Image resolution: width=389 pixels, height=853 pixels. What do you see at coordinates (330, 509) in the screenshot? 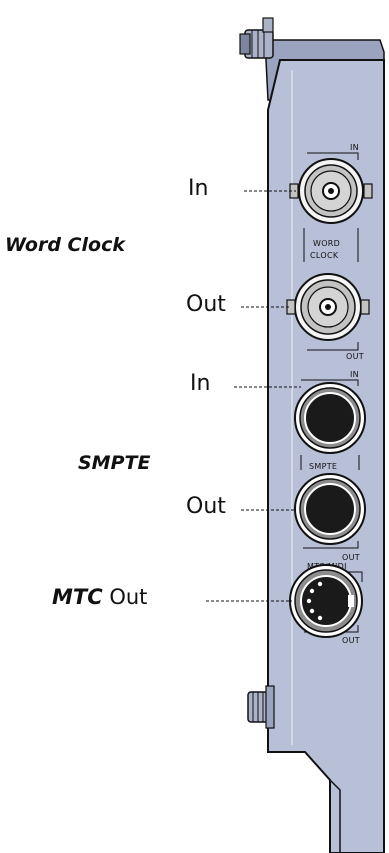
I see `smpte-out-jack` at bounding box center [330, 509].